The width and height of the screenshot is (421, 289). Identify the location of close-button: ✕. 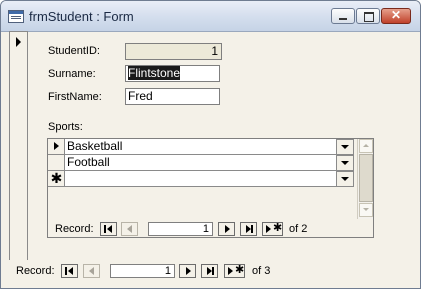
(396, 16).